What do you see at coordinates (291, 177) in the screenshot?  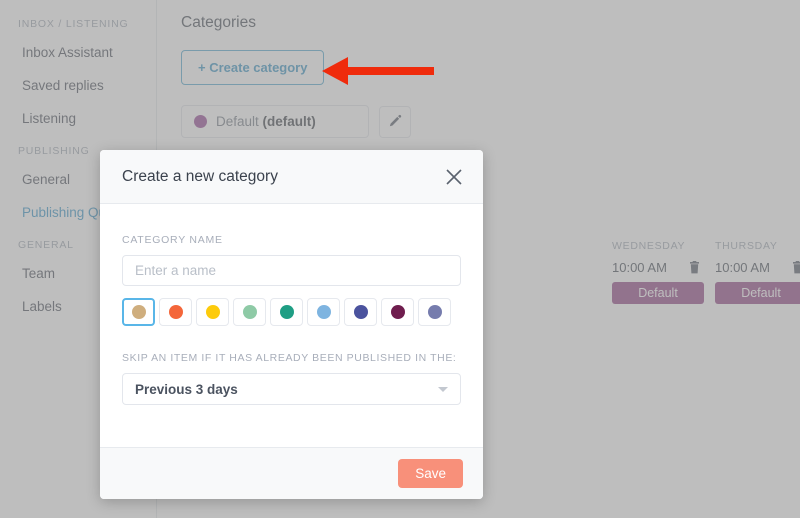 I see `modal-header: Create a new category` at bounding box center [291, 177].